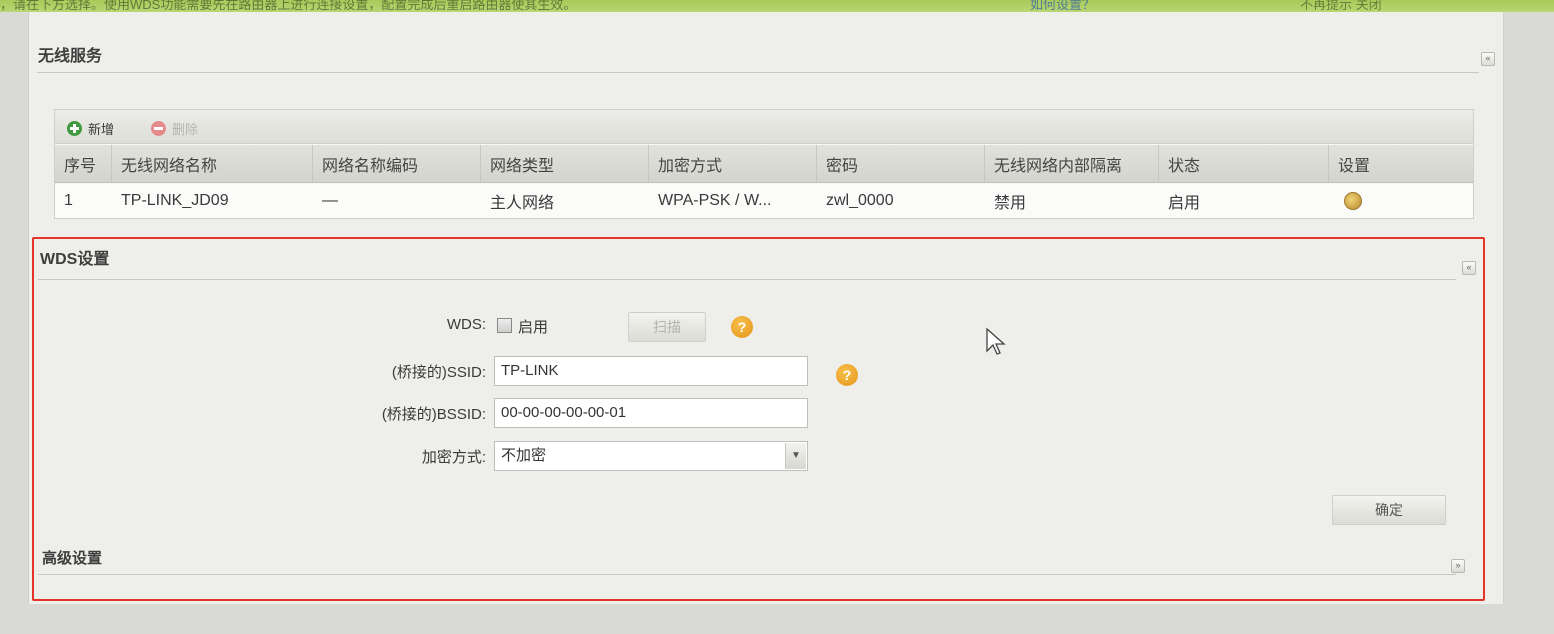 This screenshot has height=634, width=1554. Describe the element at coordinates (667, 327) in the screenshot. I see `scan-button: 扫描` at that location.